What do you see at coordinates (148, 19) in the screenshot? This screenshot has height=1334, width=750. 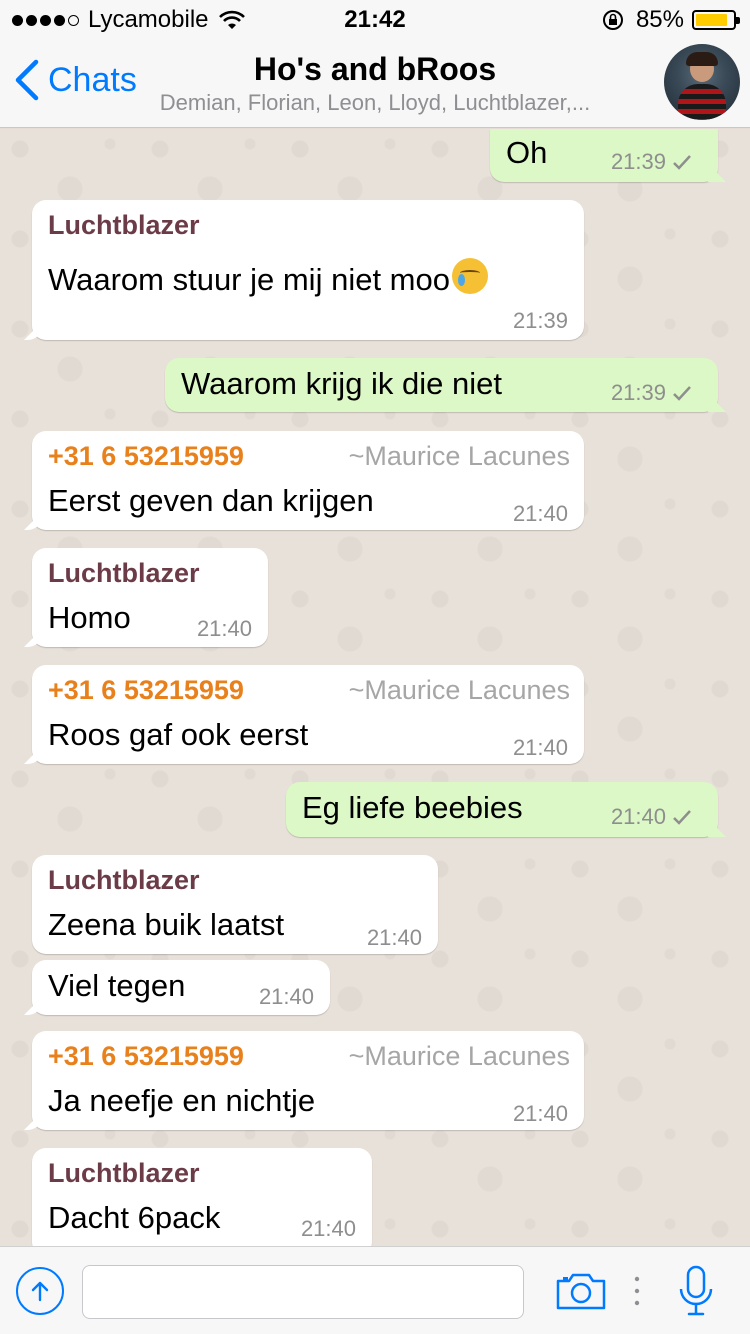 I see `carrier-name: Lycamobile` at bounding box center [148, 19].